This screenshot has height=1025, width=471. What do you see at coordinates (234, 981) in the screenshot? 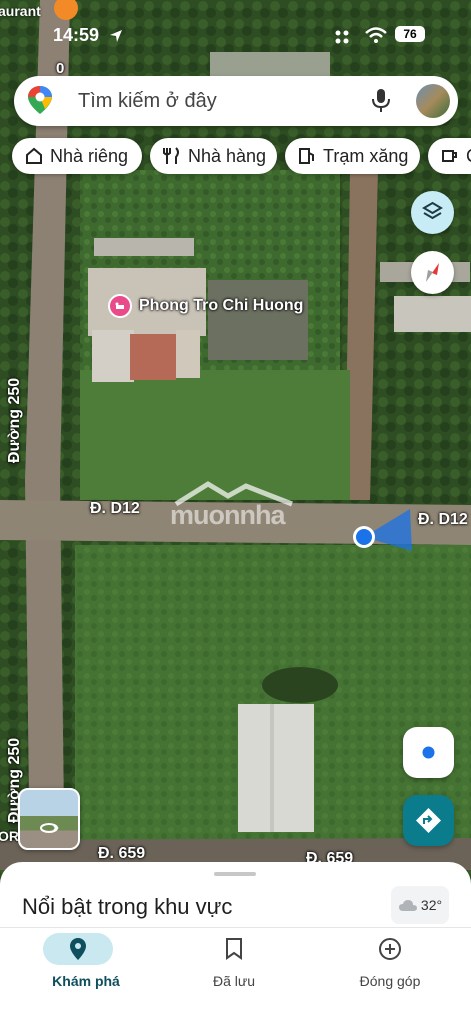
I see `tab-label: Đã lưu` at bounding box center [234, 981].